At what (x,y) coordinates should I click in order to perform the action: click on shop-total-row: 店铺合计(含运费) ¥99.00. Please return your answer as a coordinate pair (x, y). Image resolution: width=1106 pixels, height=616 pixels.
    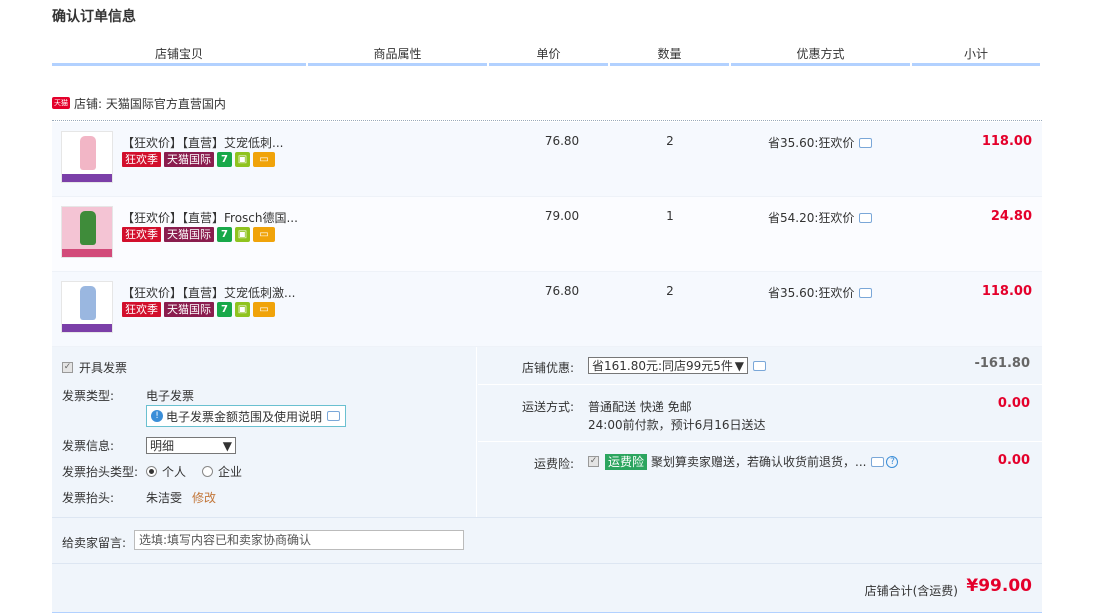
    Looking at the image, I should click on (547, 588).